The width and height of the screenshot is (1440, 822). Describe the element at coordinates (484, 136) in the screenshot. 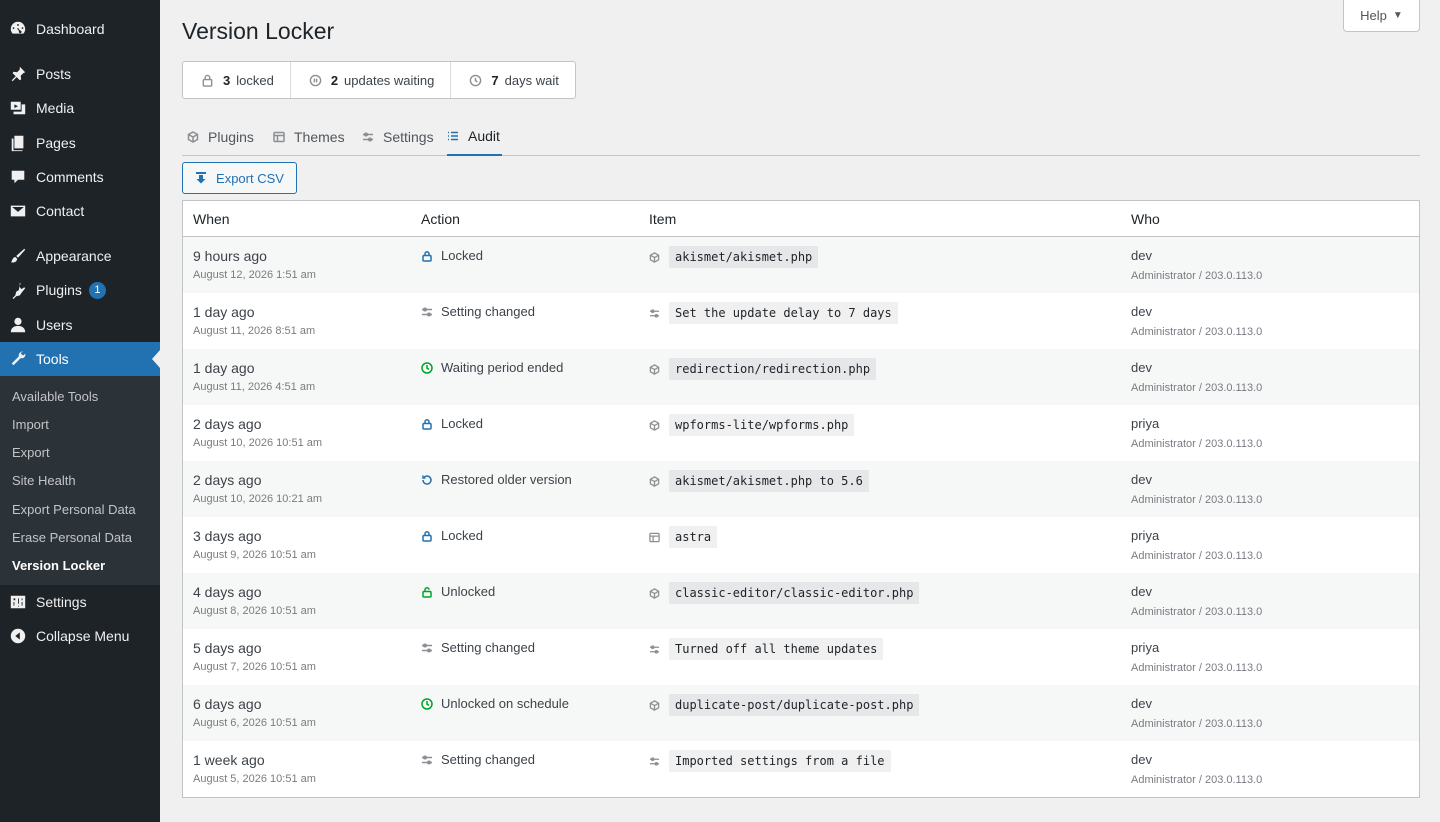

I see `tab-label: Audit` at that location.